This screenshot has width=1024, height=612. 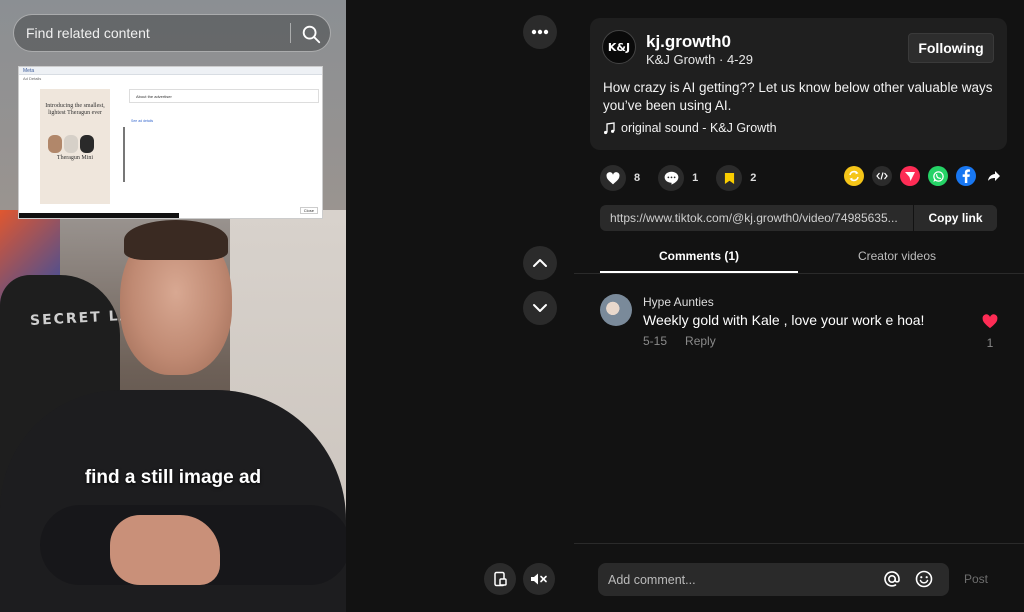 I want to click on video-person-hair, so click(x=176, y=240).